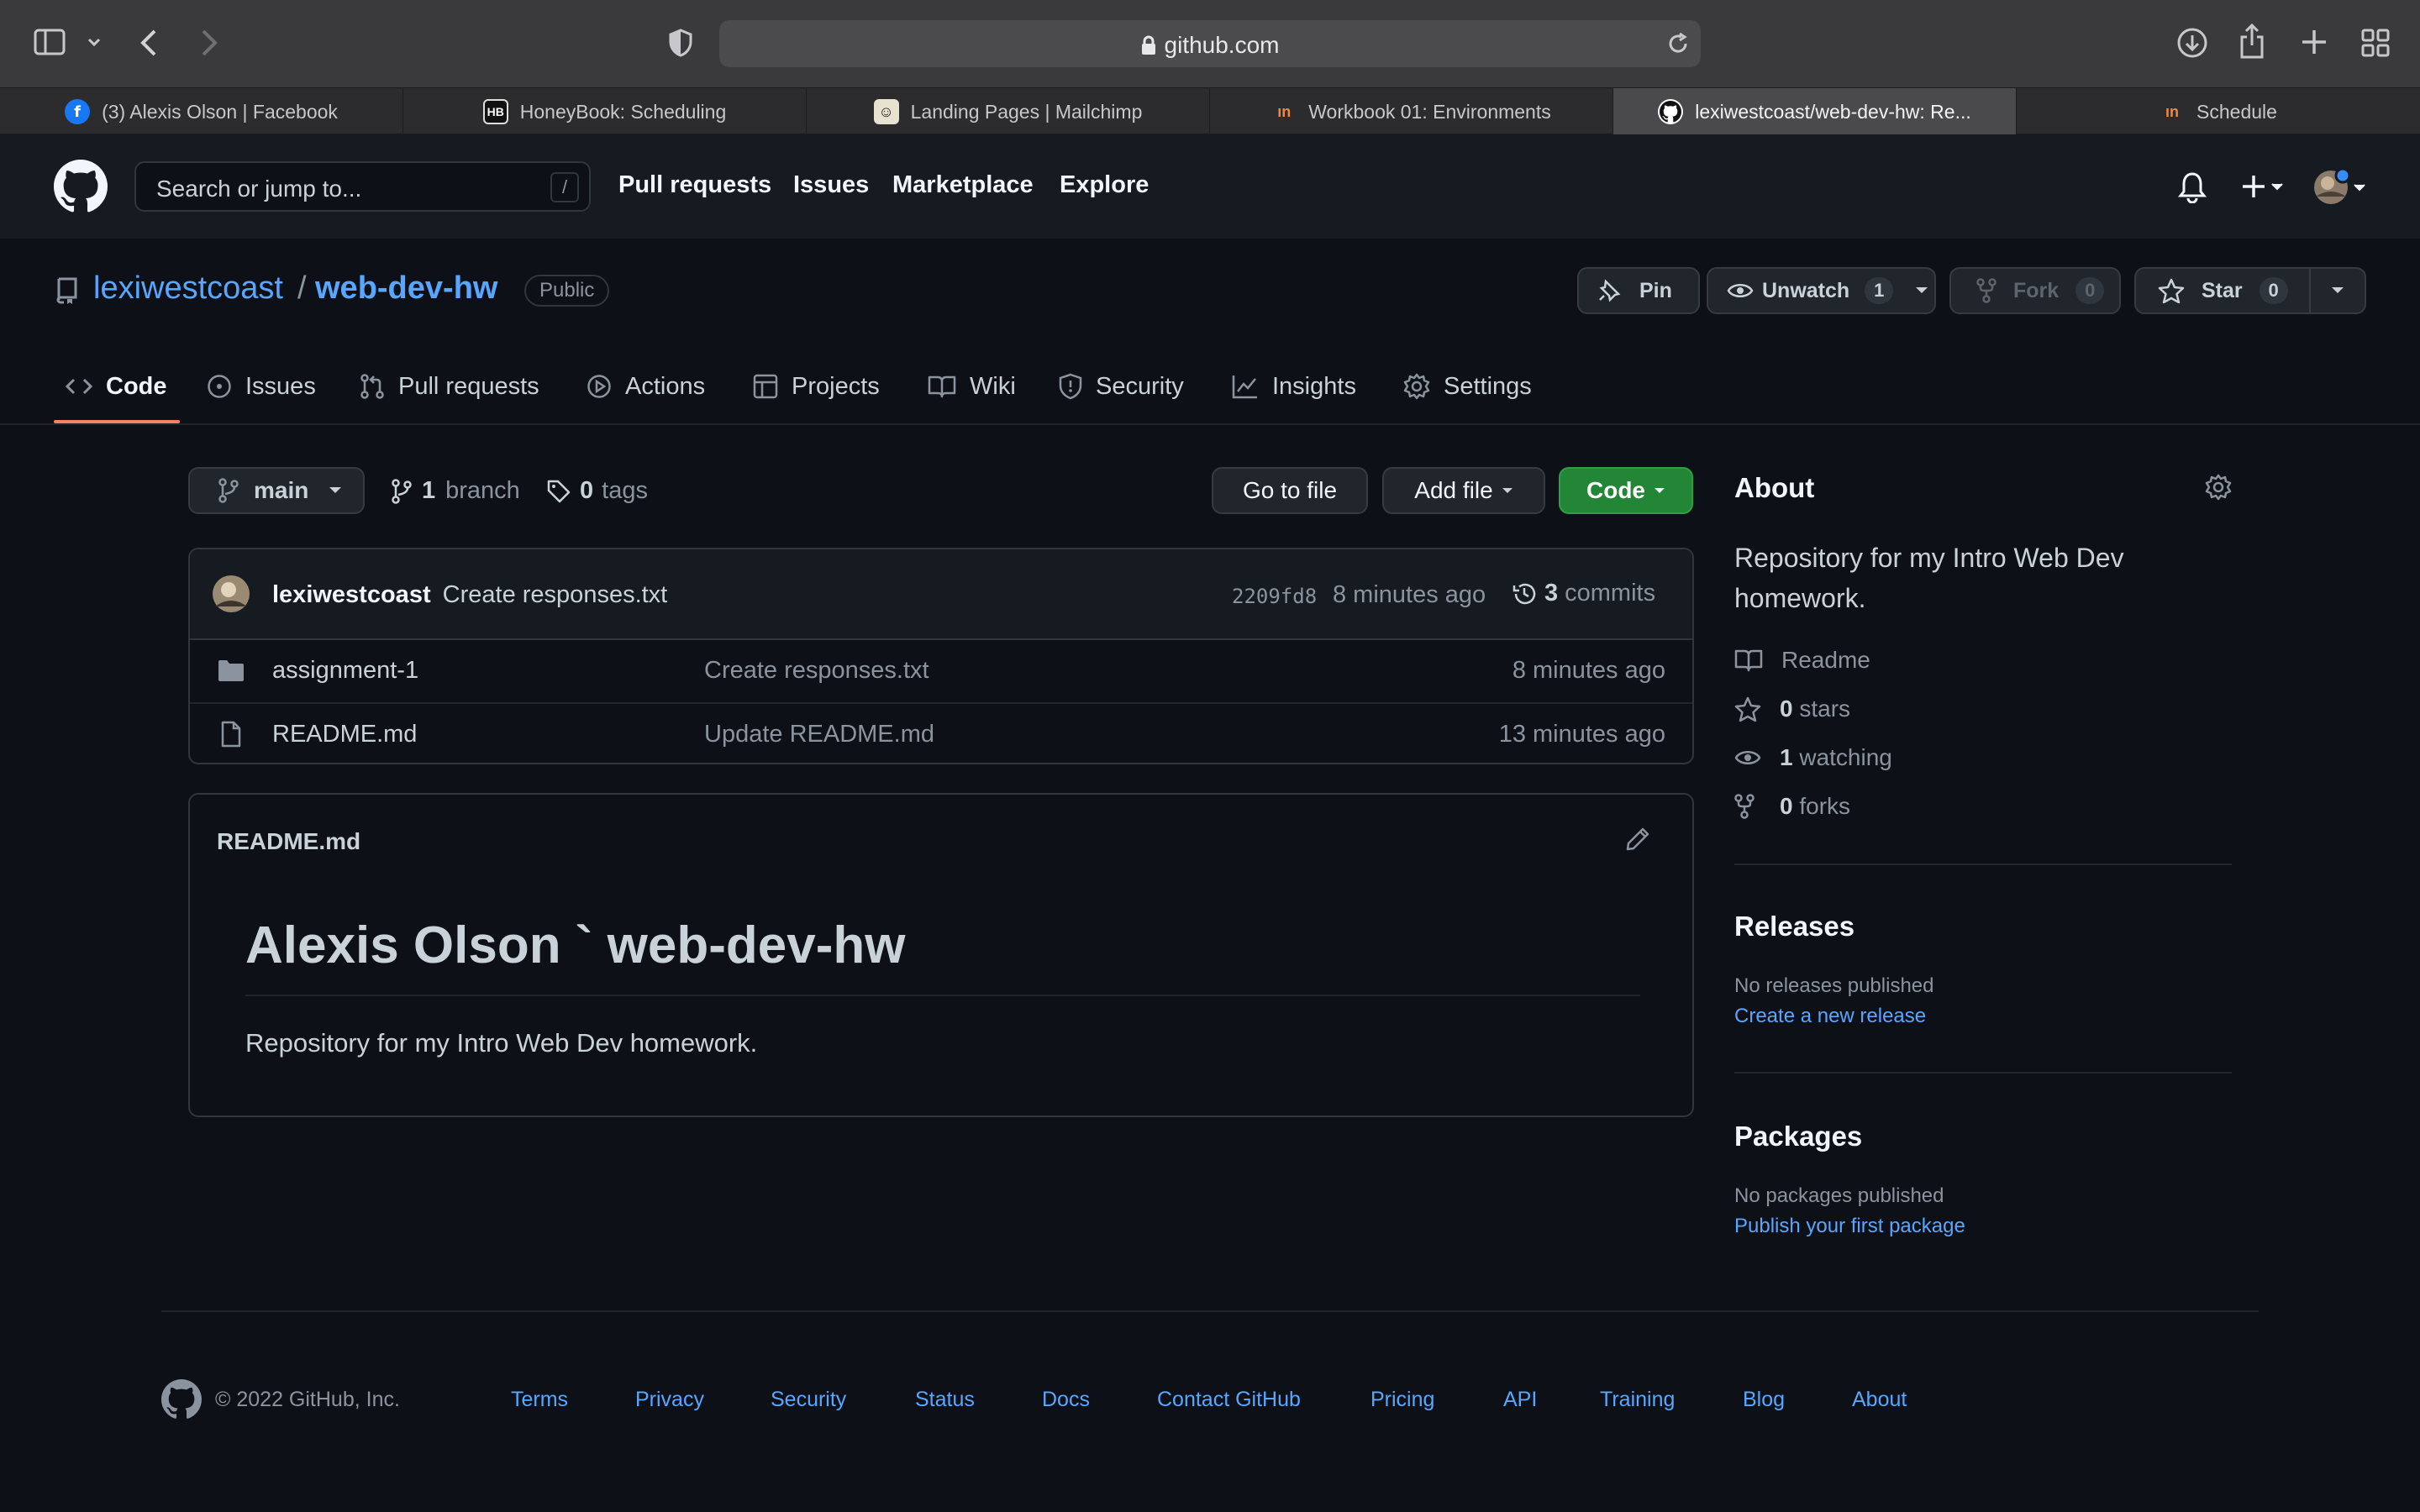 This screenshot has height=1512, width=2420. Describe the element at coordinates (2337, 290) in the screenshot. I see `star-list-dropdown` at that location.